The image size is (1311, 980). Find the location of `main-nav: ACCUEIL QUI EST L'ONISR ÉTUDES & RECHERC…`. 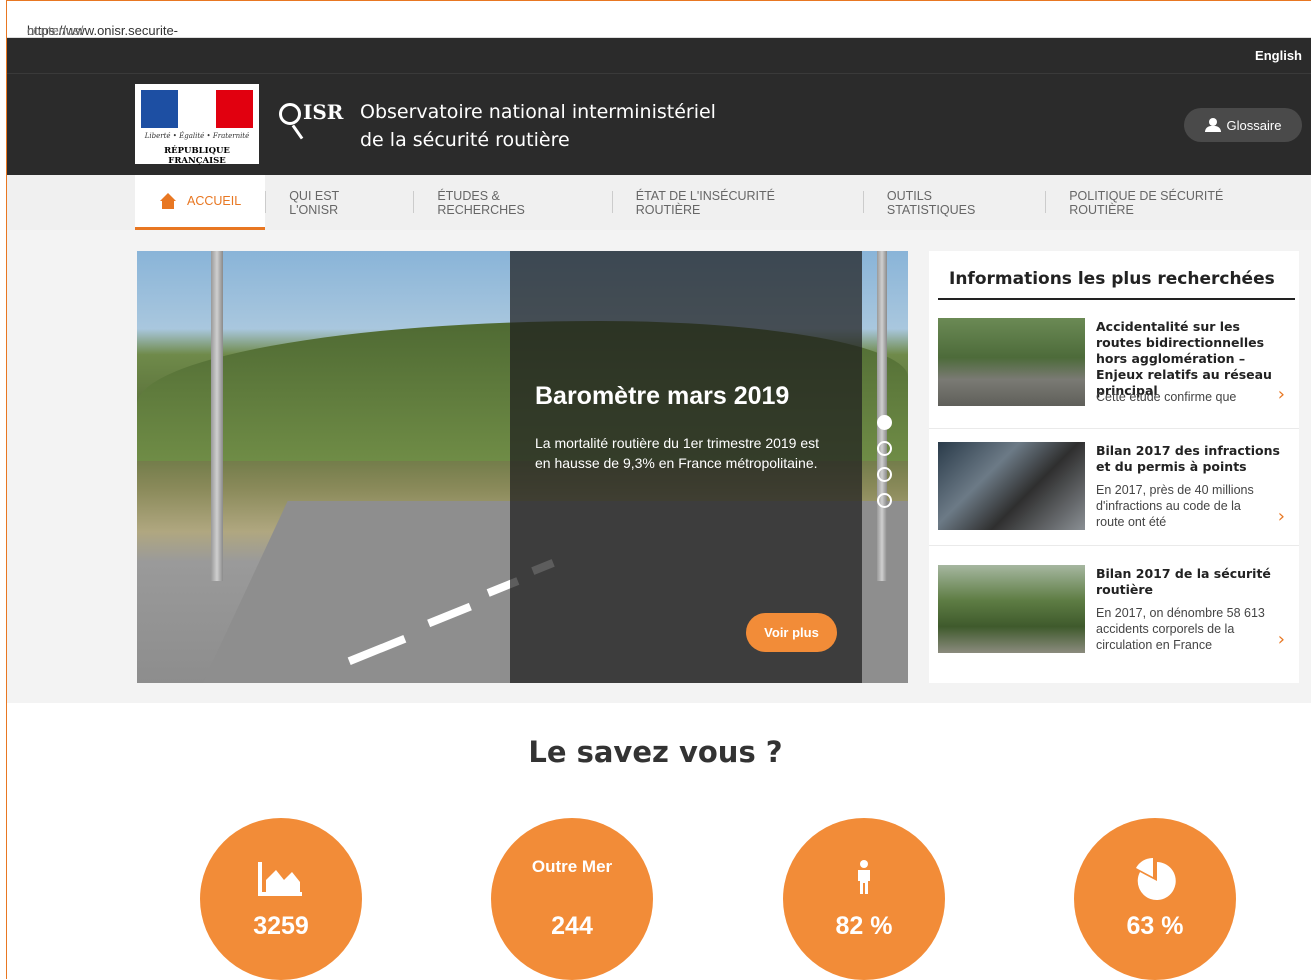

main-nav: ACCUEIL QUI EST L'ONISR ÉTUDES & RECHERC… is located at coordinates (659, 202).